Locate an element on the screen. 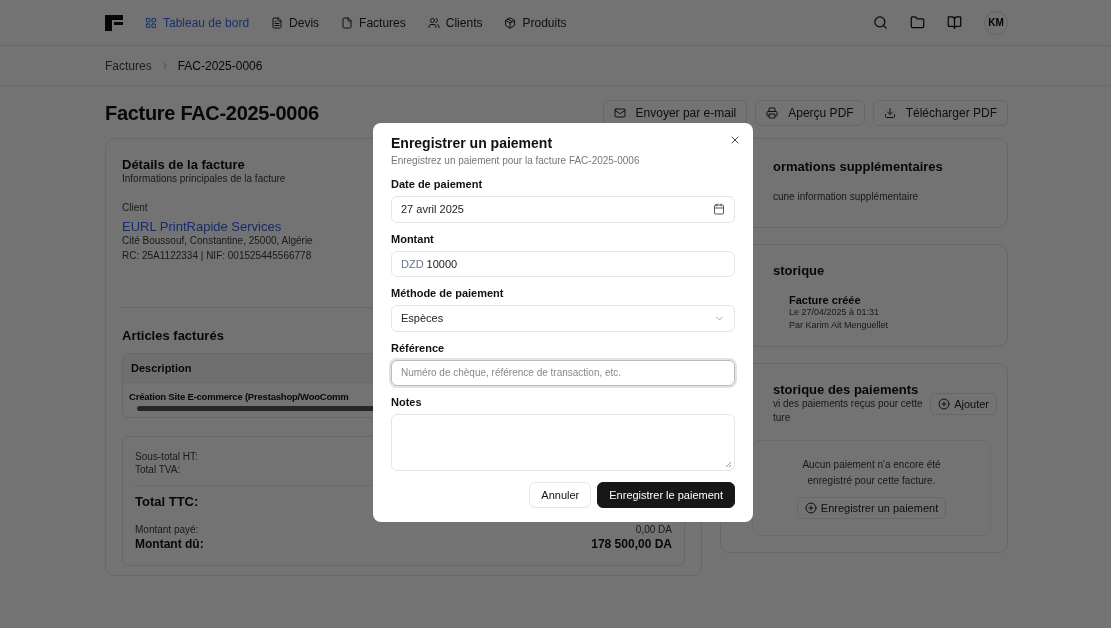 Image resolution: width=1111 pixels, height=628 pixels. dialog-title: Enregistrer un paiement is located at coordinates (472, 143).